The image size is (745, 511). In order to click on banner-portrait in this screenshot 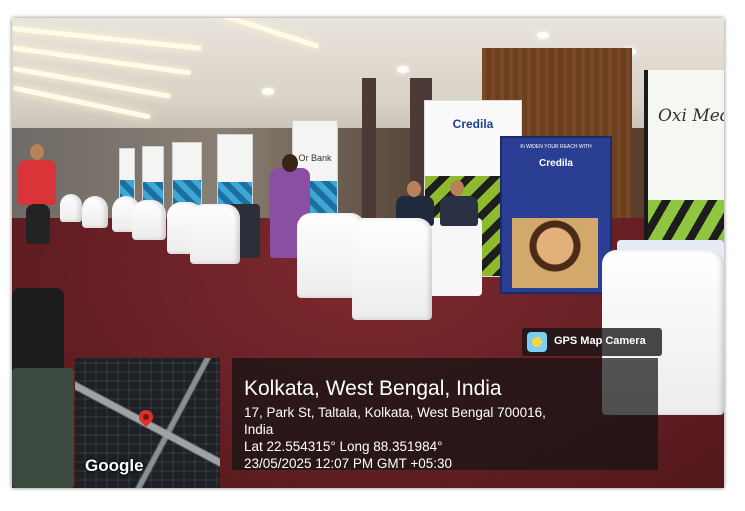, I will do `click(555, 253)`.